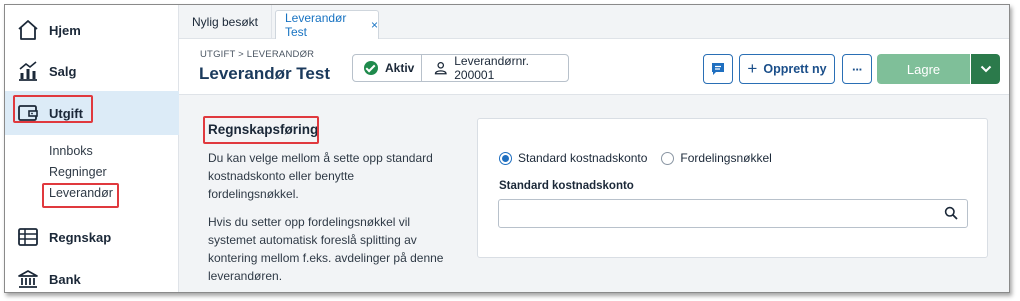  I want to click on radio-standard, so click(505, 158).